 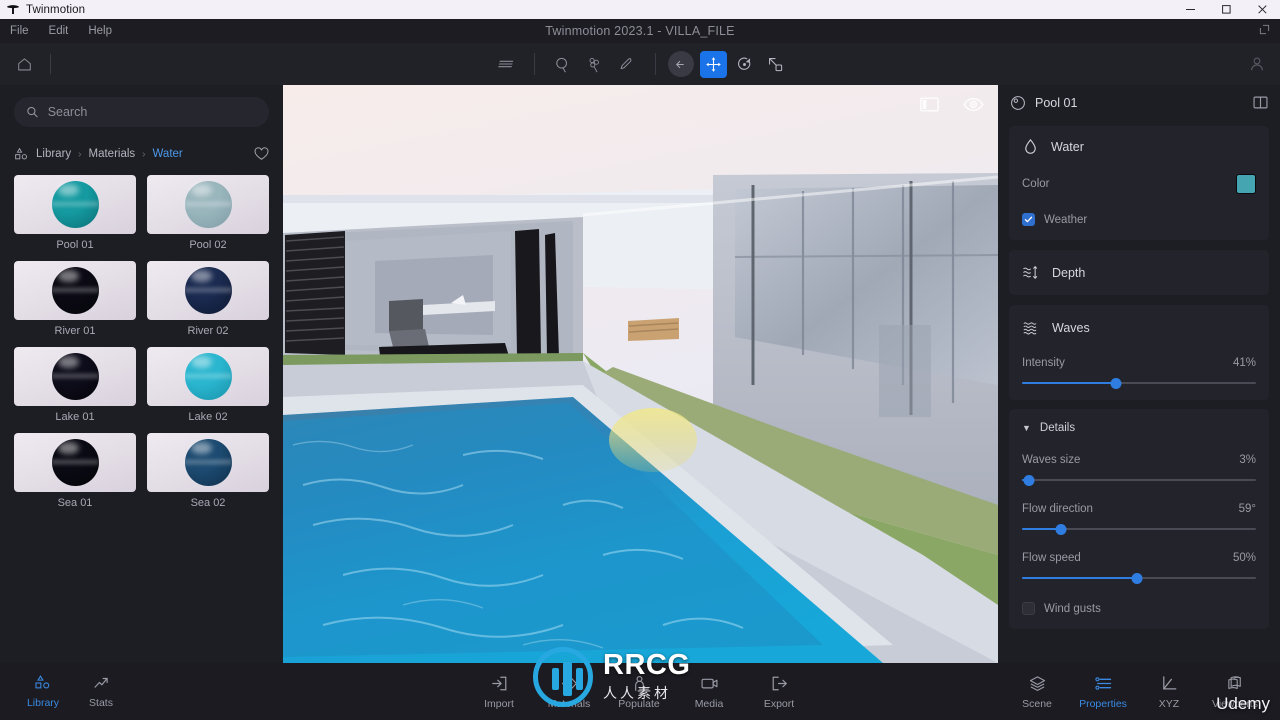 What do you see at coordinates (168, 154) in the screenshot?
I see `breadcrumb-water: Water` at bounding box center [168, 154].